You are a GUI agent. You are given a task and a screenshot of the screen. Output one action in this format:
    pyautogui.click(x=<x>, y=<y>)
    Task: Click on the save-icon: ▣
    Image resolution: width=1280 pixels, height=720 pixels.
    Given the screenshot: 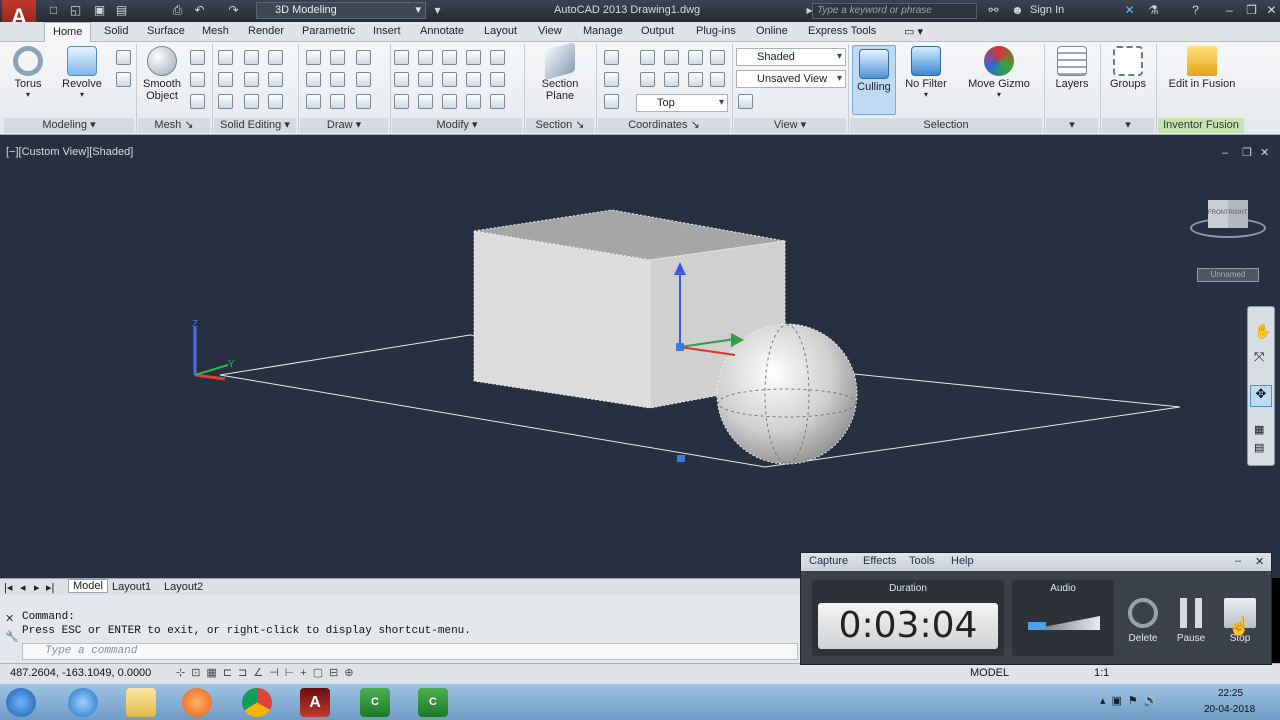 What is the action you would take?
    pyautogui.click(x=99, y=10)
    